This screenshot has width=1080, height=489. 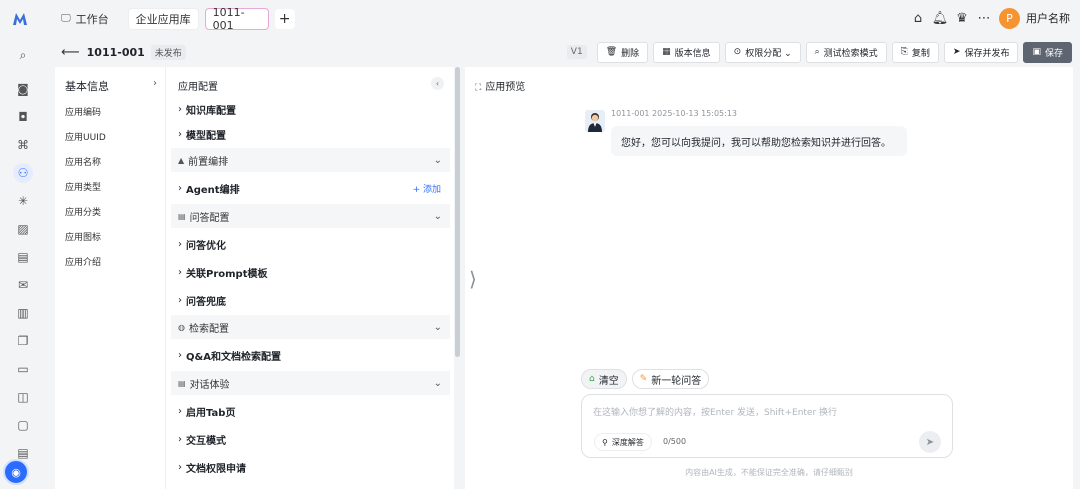 I want to click on test-retrieval-button: ⌕ 测试检索模式, so click(x=846, y=52).